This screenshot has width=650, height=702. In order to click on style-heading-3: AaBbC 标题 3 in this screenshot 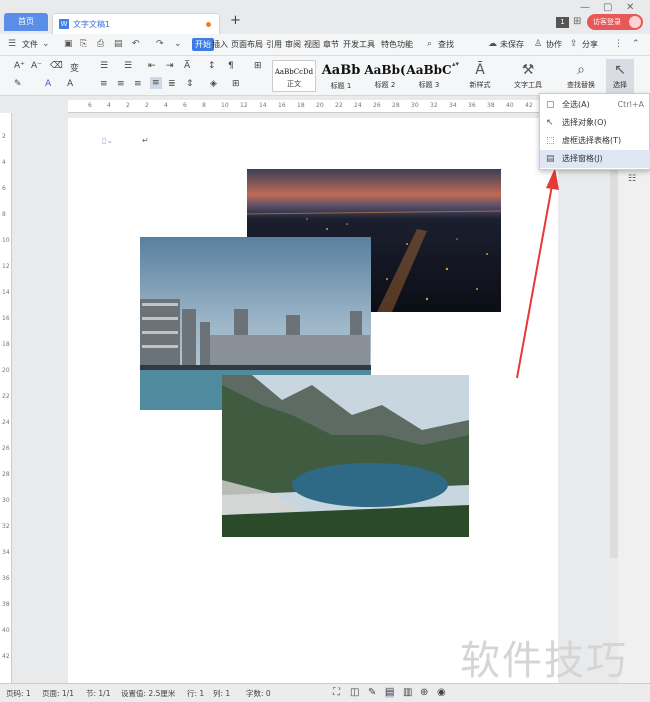, I will do `click(429, 76)`.